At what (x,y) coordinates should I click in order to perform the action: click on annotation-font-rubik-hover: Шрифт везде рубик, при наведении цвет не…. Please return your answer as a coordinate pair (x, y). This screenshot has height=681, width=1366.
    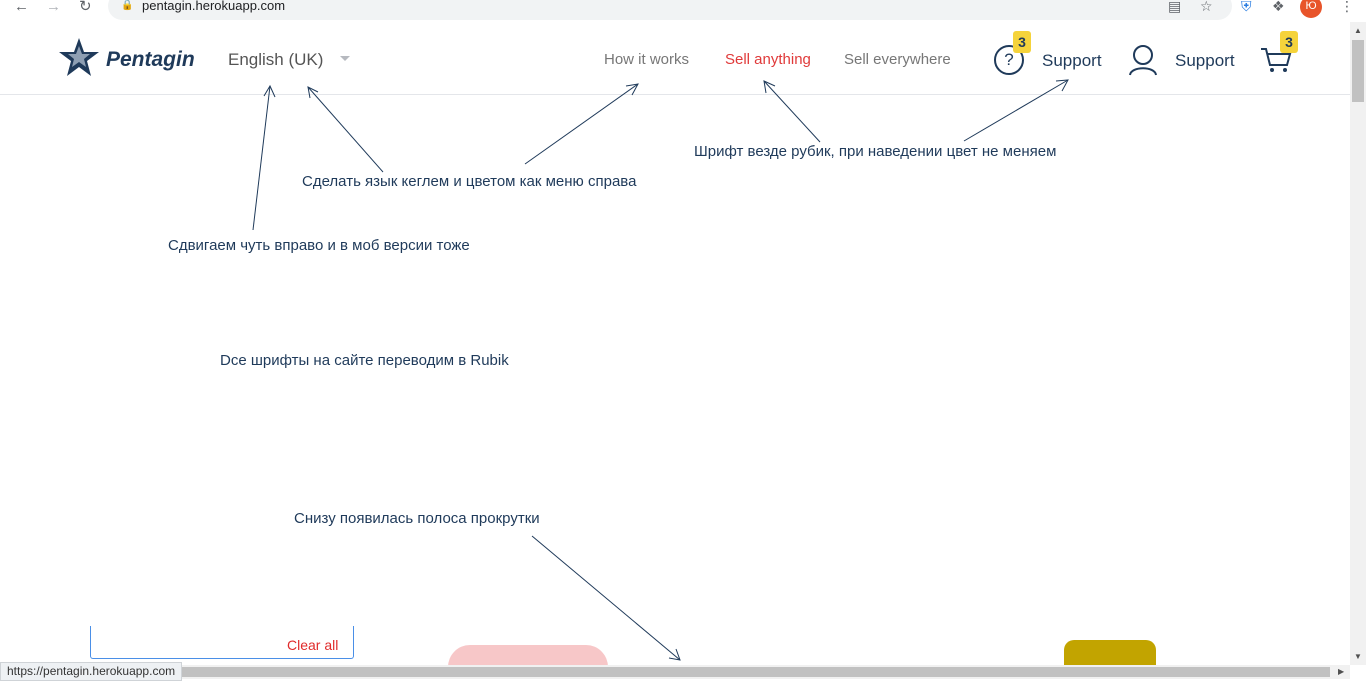
    Looking at the image, I should click on (875, 151).